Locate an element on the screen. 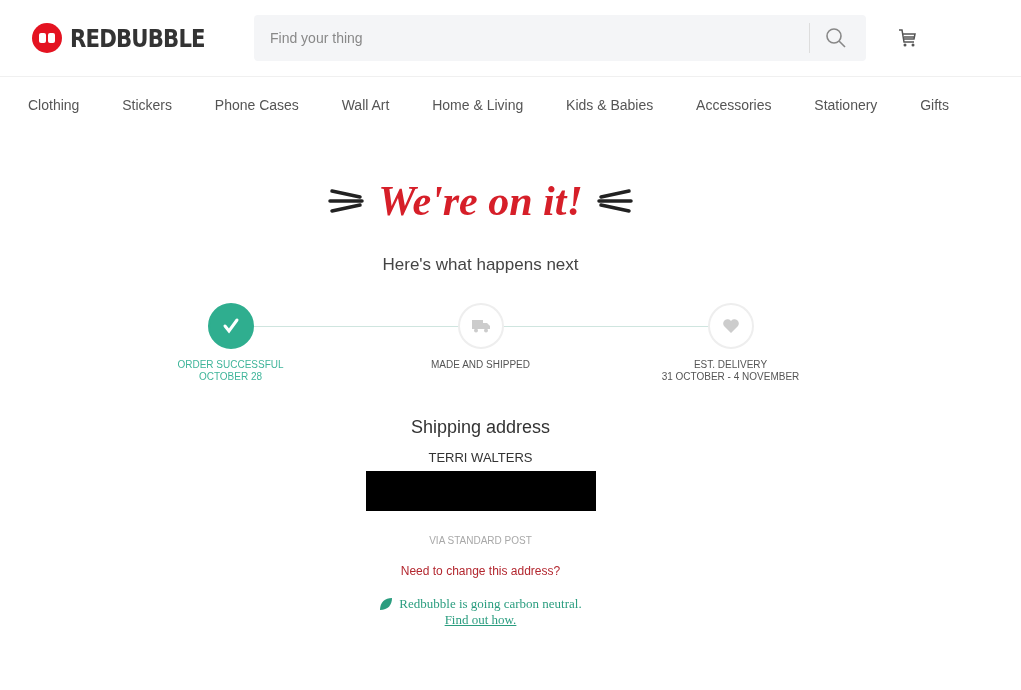 This screenshot has height=690, width=1021. search-field: Find your thing is located at coordinates (538, 38).